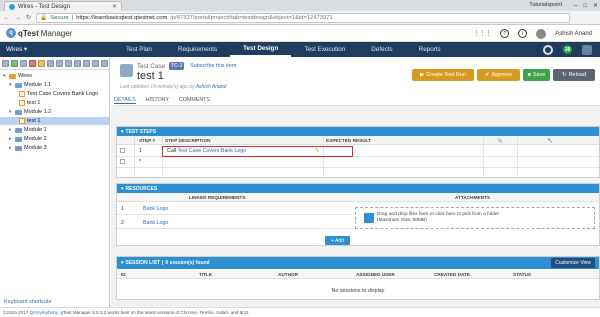  Describe the element at coordinates (50, 63) in the screenshot. I see `filter-icon` at that location.